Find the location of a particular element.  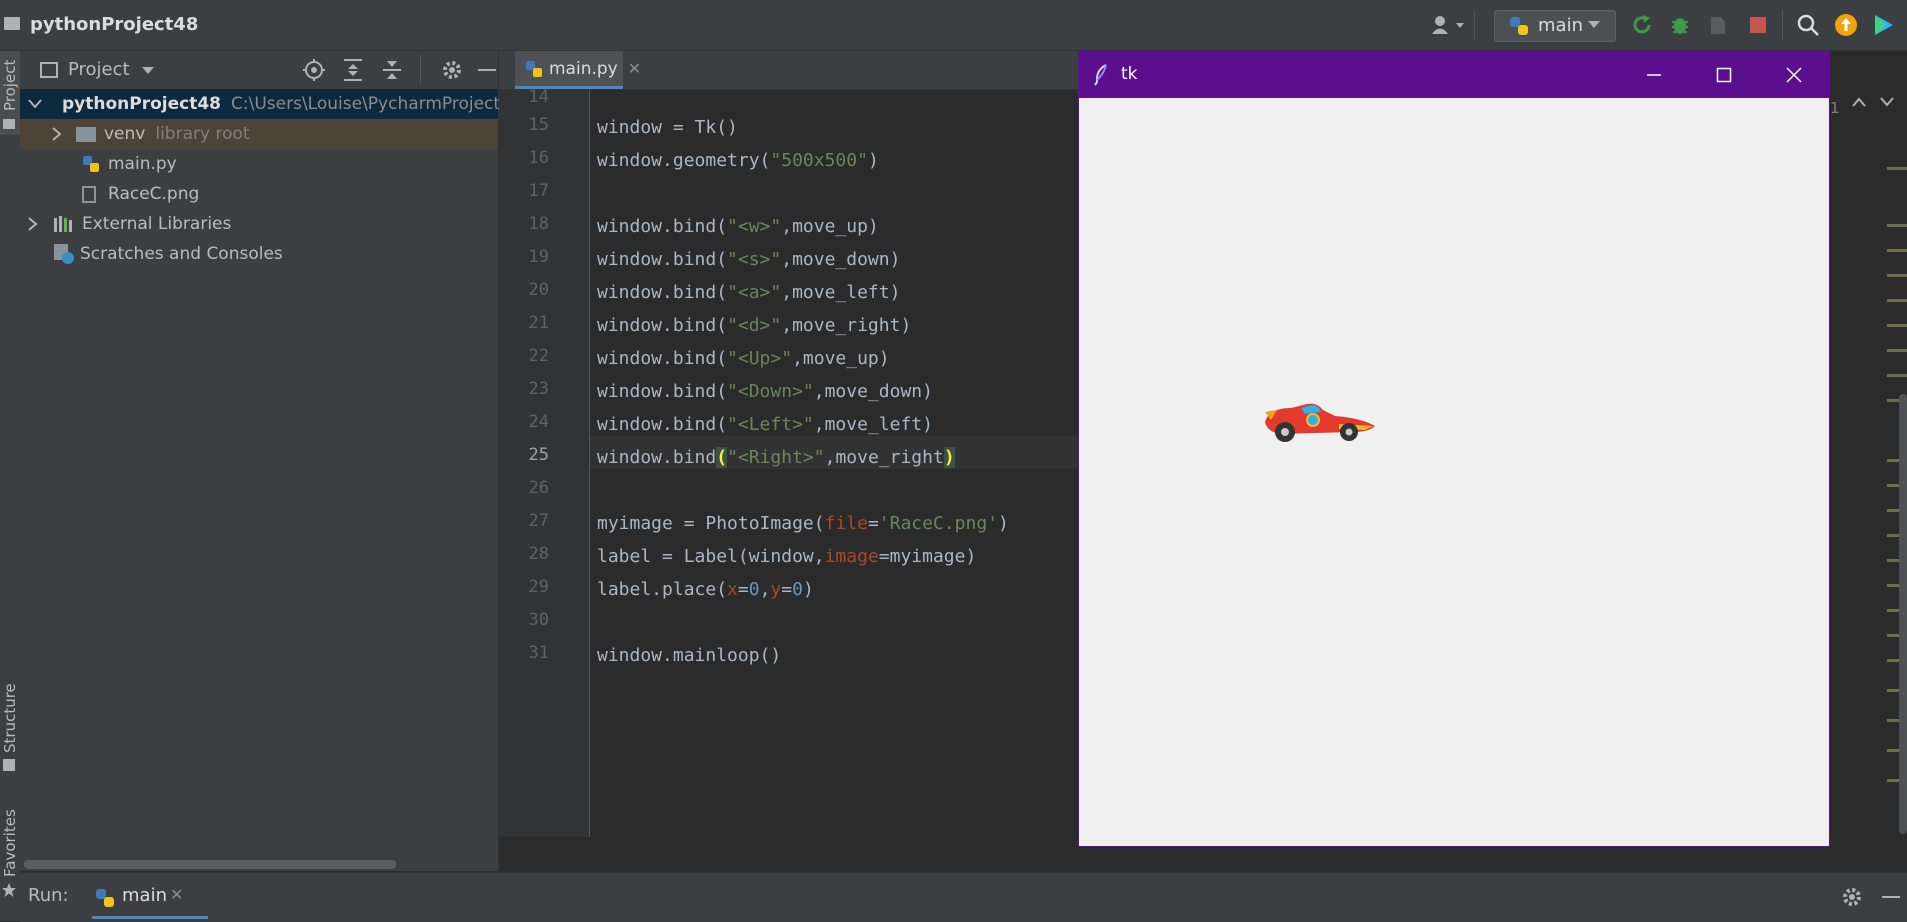

tree-item-venv: venv library root is located at coordinates (259, 134).